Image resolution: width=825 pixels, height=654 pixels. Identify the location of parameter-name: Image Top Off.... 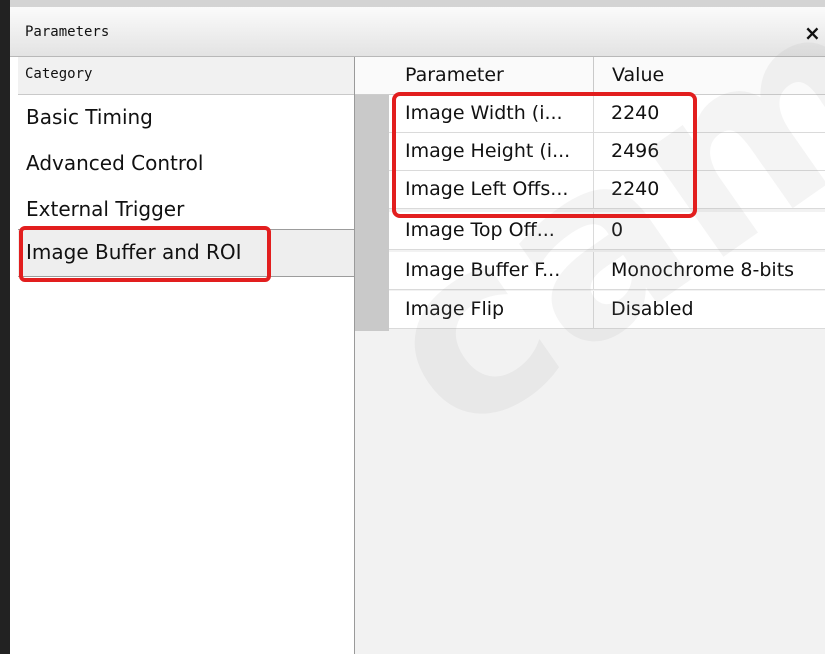
(480, 230).